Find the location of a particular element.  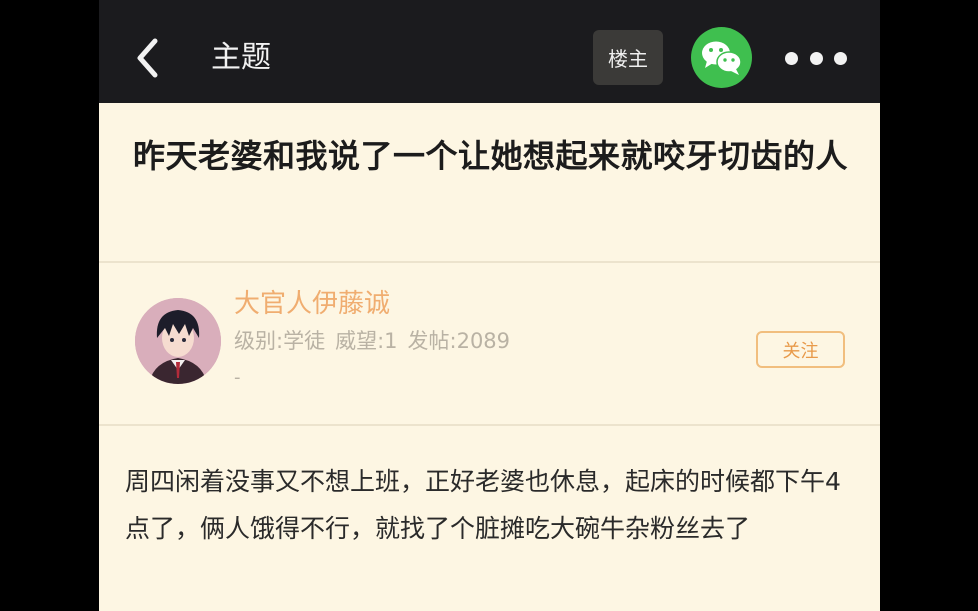

author-name: 大官人伊藤诚 is located at coordinates (312, 304).